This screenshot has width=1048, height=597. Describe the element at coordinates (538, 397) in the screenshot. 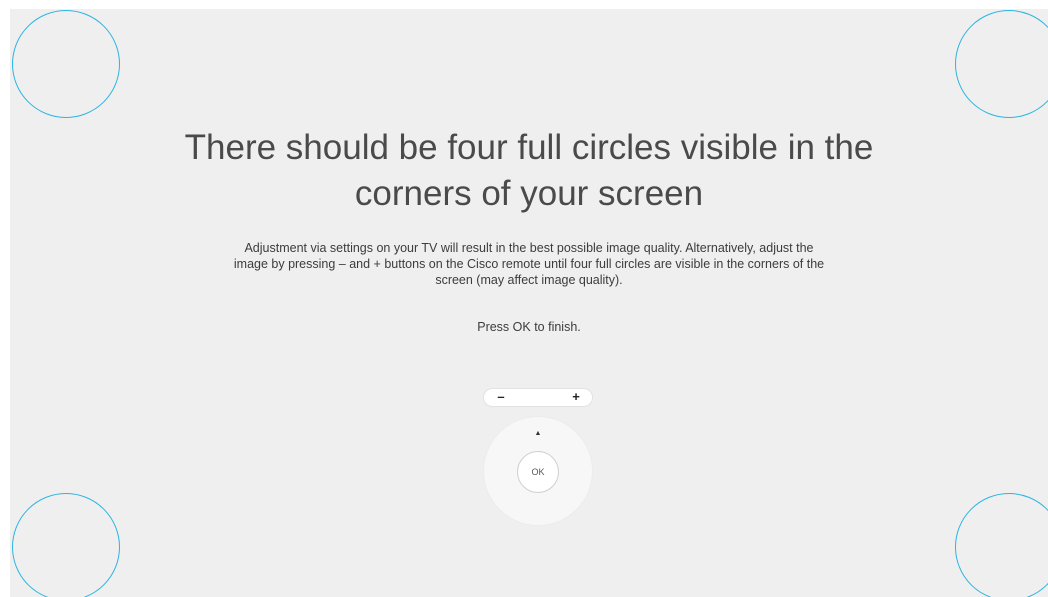

I see `remote-volume-control: – +` at that location.